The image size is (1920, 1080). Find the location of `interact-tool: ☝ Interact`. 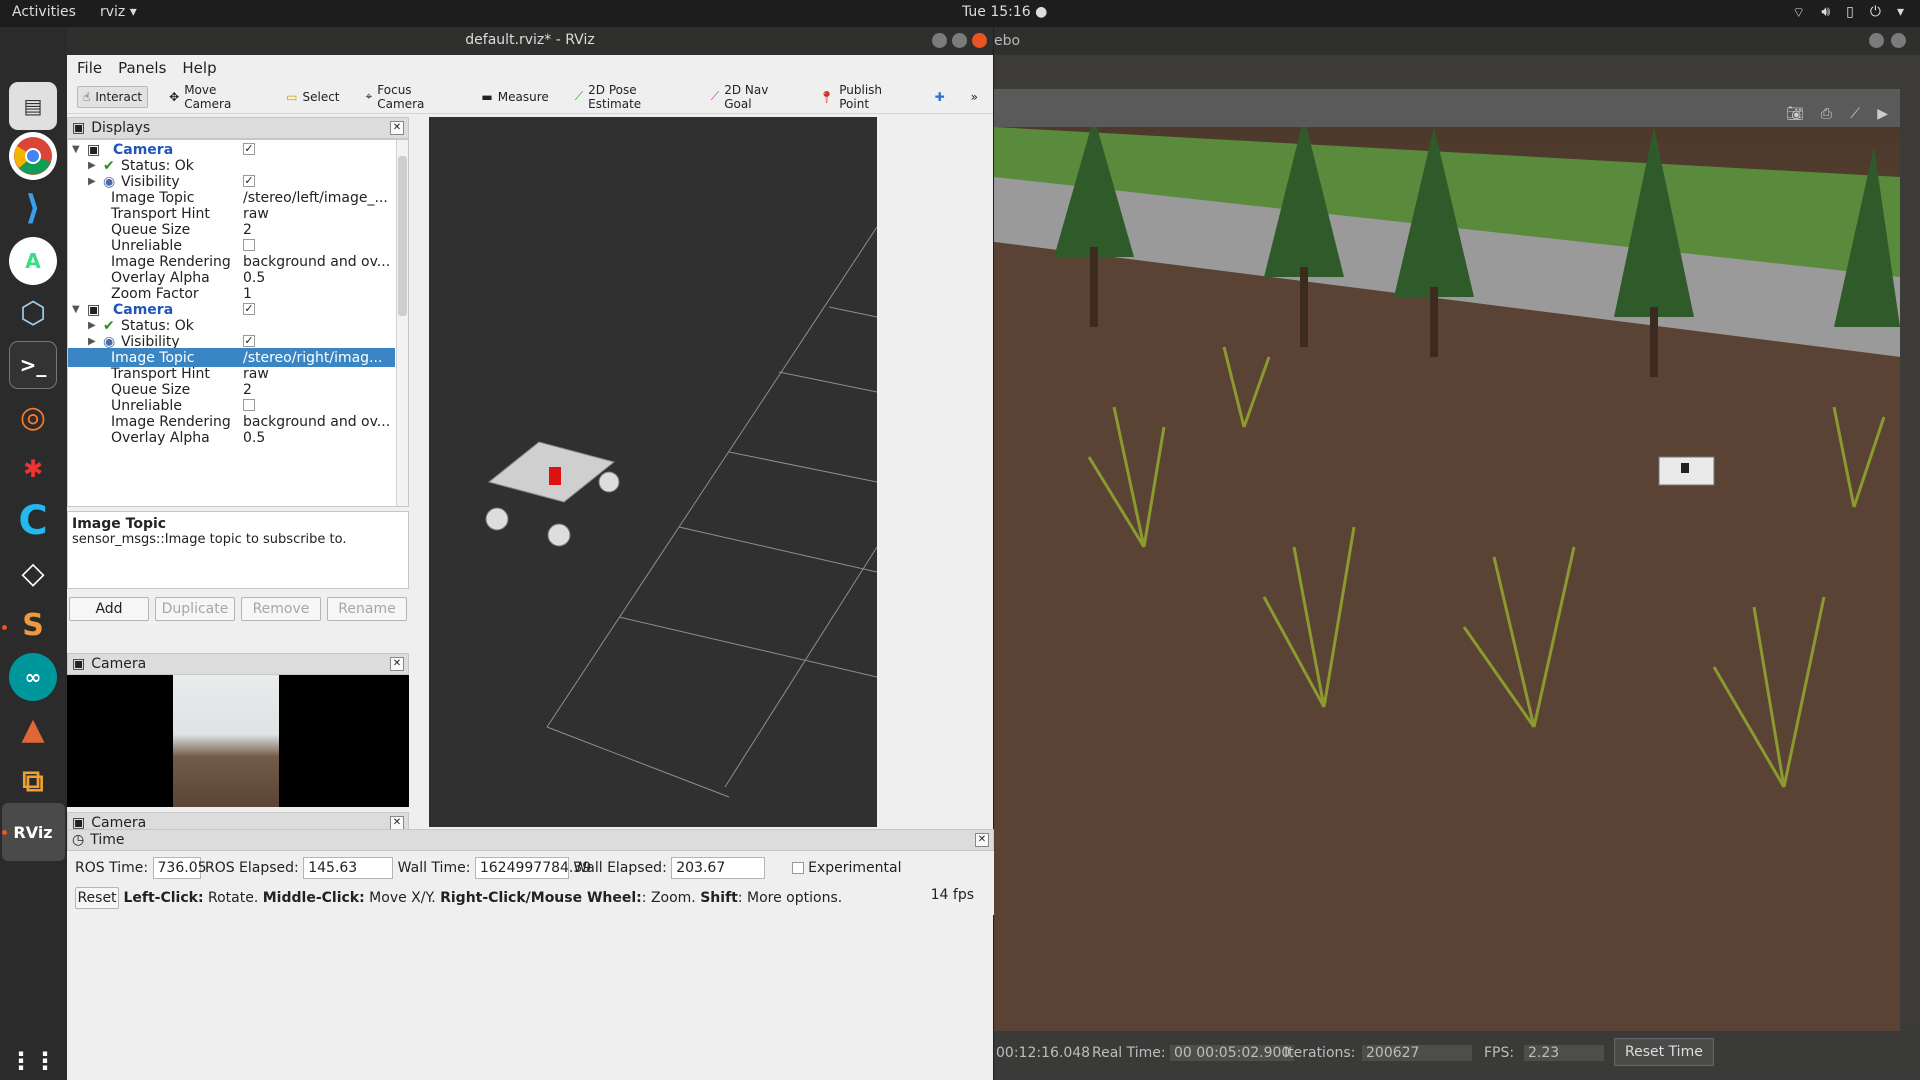

interact-tool: ☝ Interact is located at coordinates (113, 96).